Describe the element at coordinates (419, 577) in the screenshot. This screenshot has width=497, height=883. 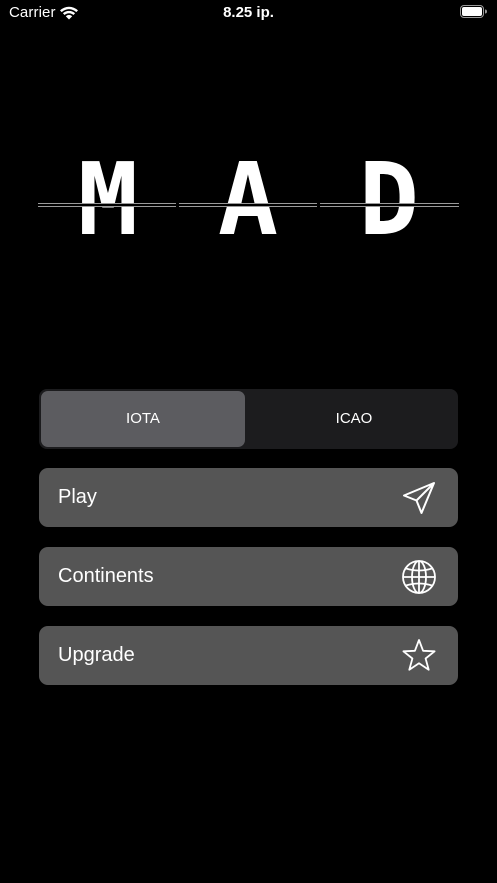
I see `globe-icon` at that location.